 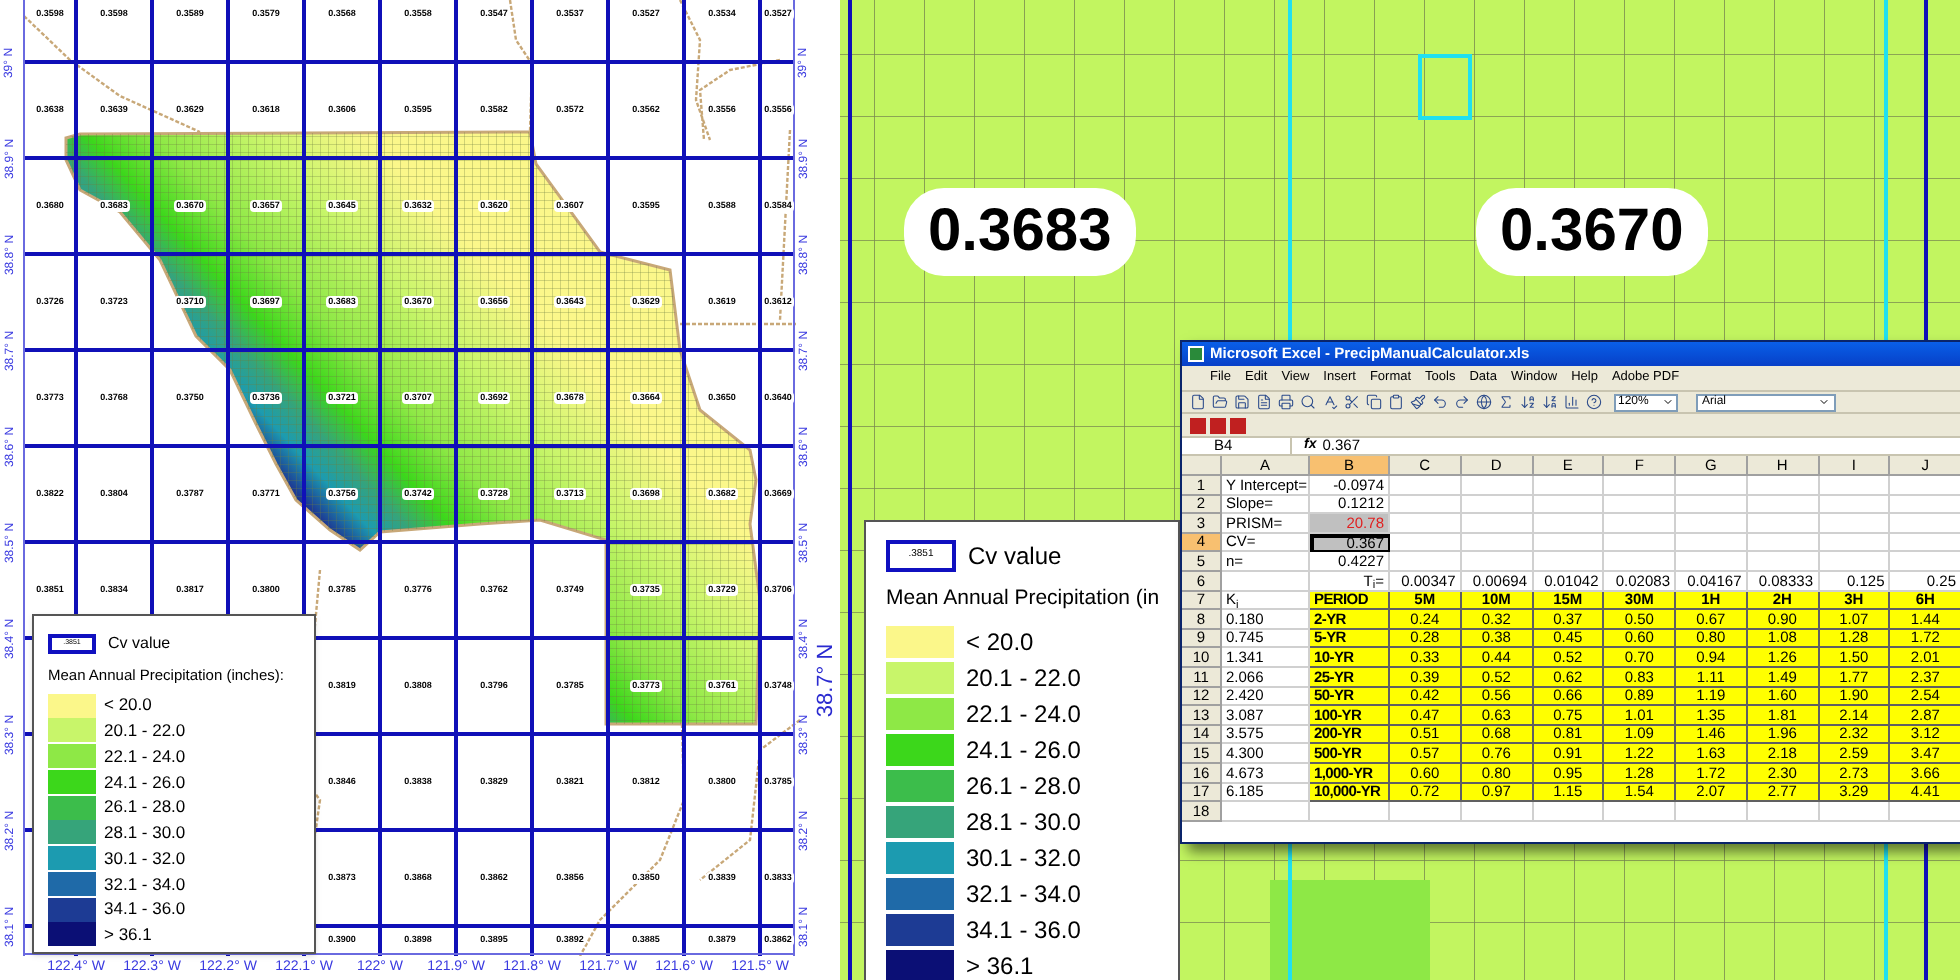 What do you see at coordinates (1264, 402) in the screenshot?
I see `page-icon` at bounding box center [1264, 402].